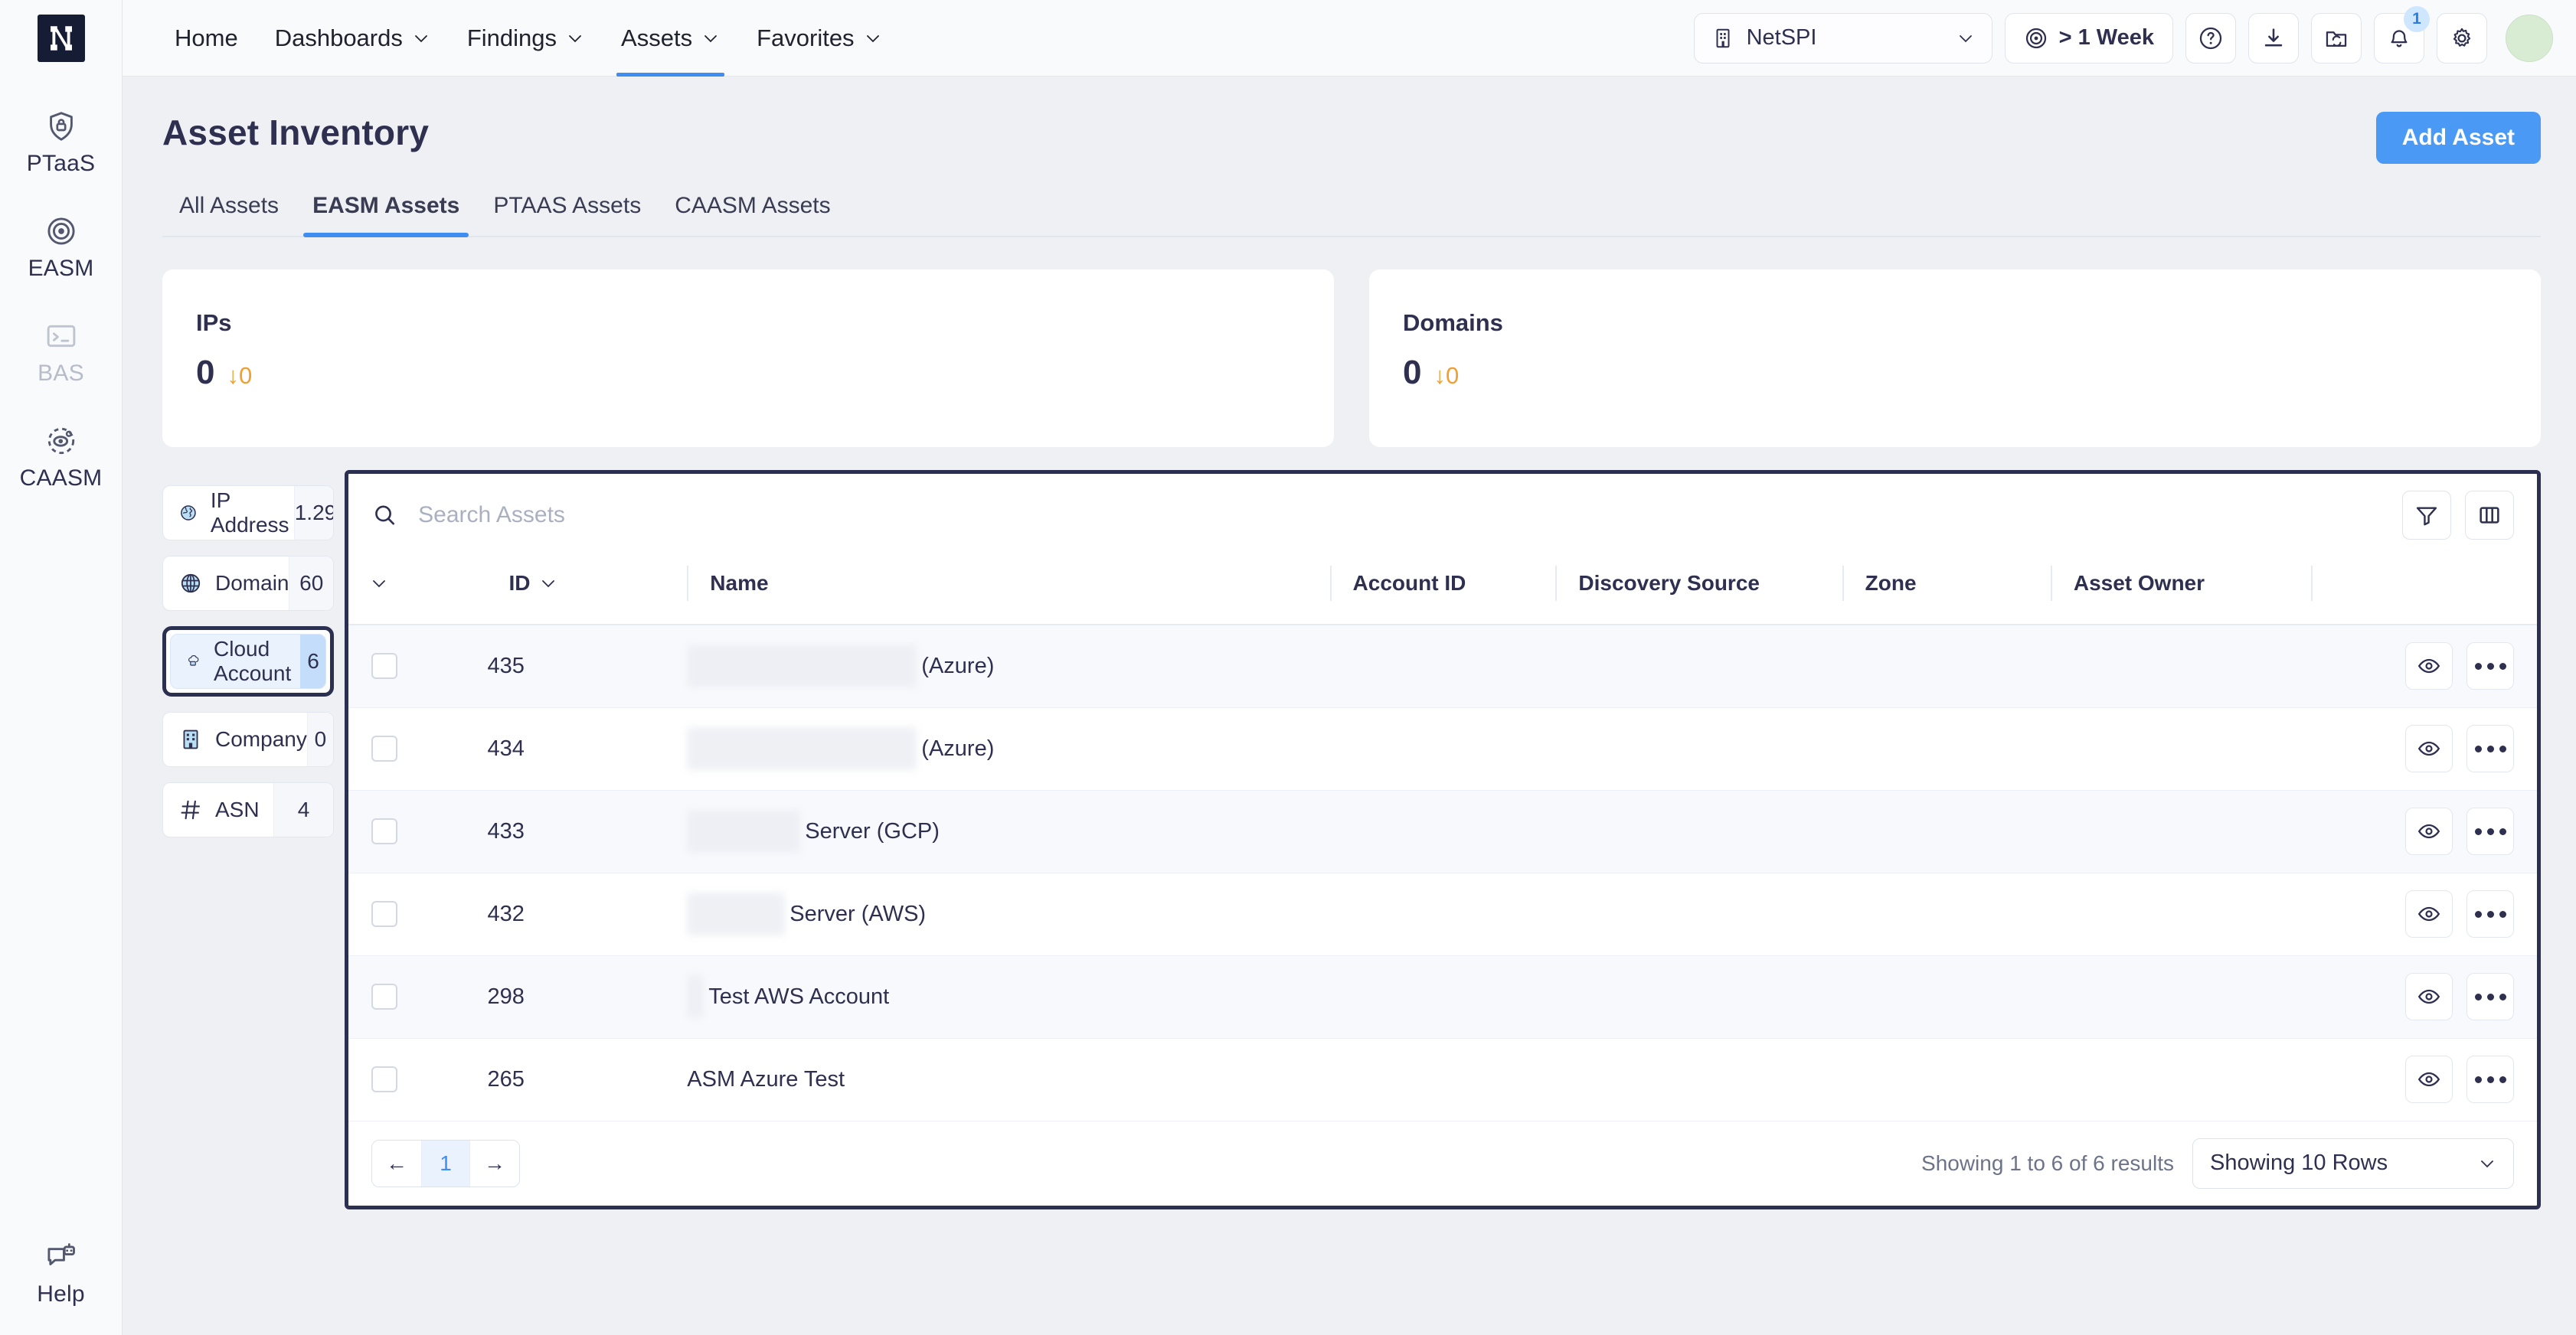  What do you see at coordinates (1446, 375) in the screenshot?
I see `kpi-delta: ↓0` at bounding box center [1446, 375].